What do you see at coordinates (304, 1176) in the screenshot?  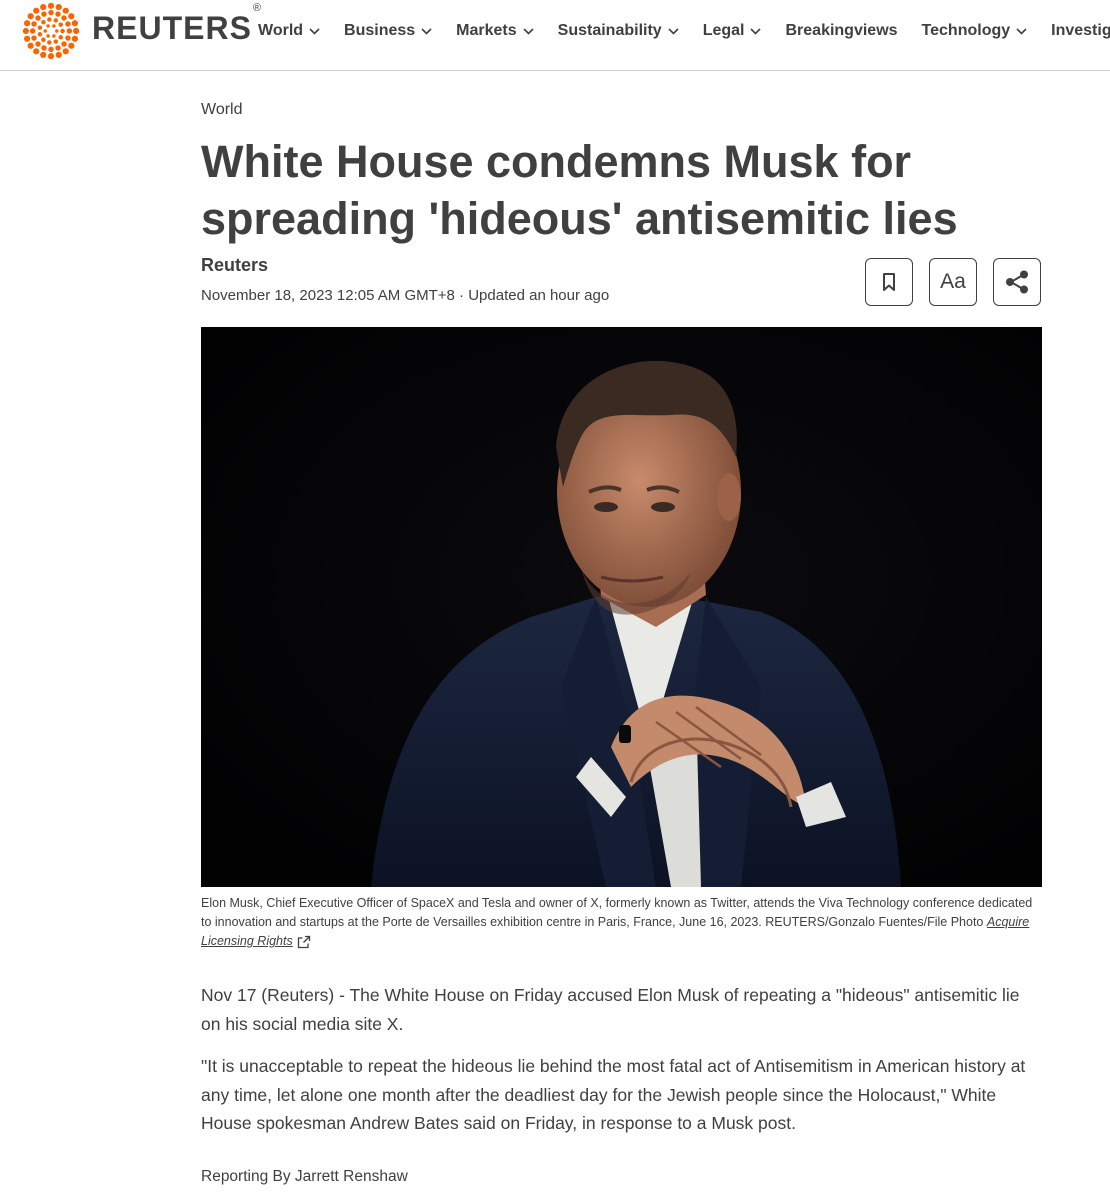 I see `reporting-credit: Reporting By Jarrett Renshaw` at bounding box center [304, 1176].